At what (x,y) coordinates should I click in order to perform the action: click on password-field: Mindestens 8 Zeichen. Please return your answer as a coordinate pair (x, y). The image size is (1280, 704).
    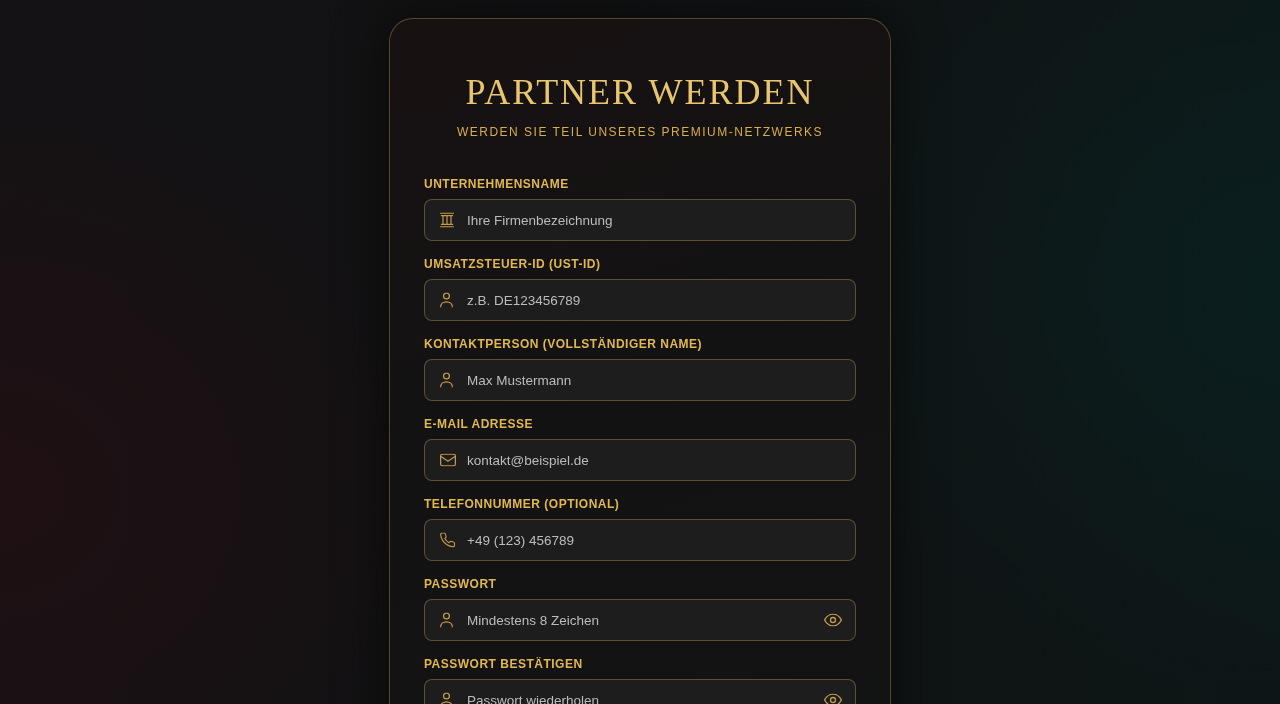
    Looking at the image, I should click on (640, 620).